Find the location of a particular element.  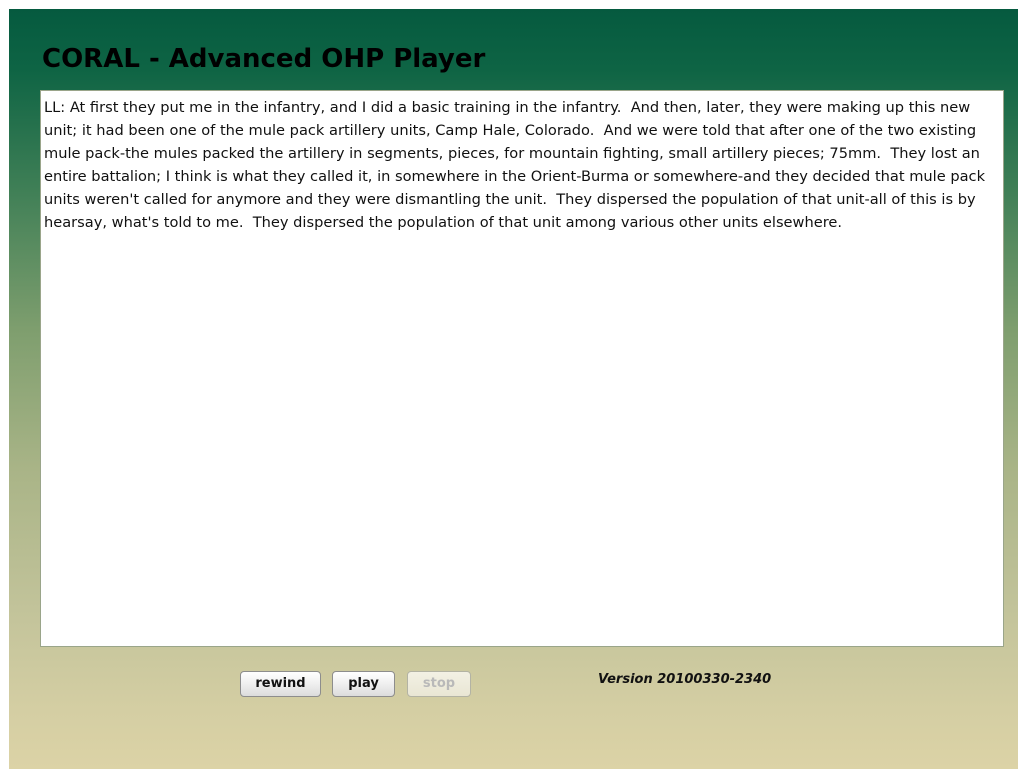

rewind-button: rewind is located at coordinates (280, 684).